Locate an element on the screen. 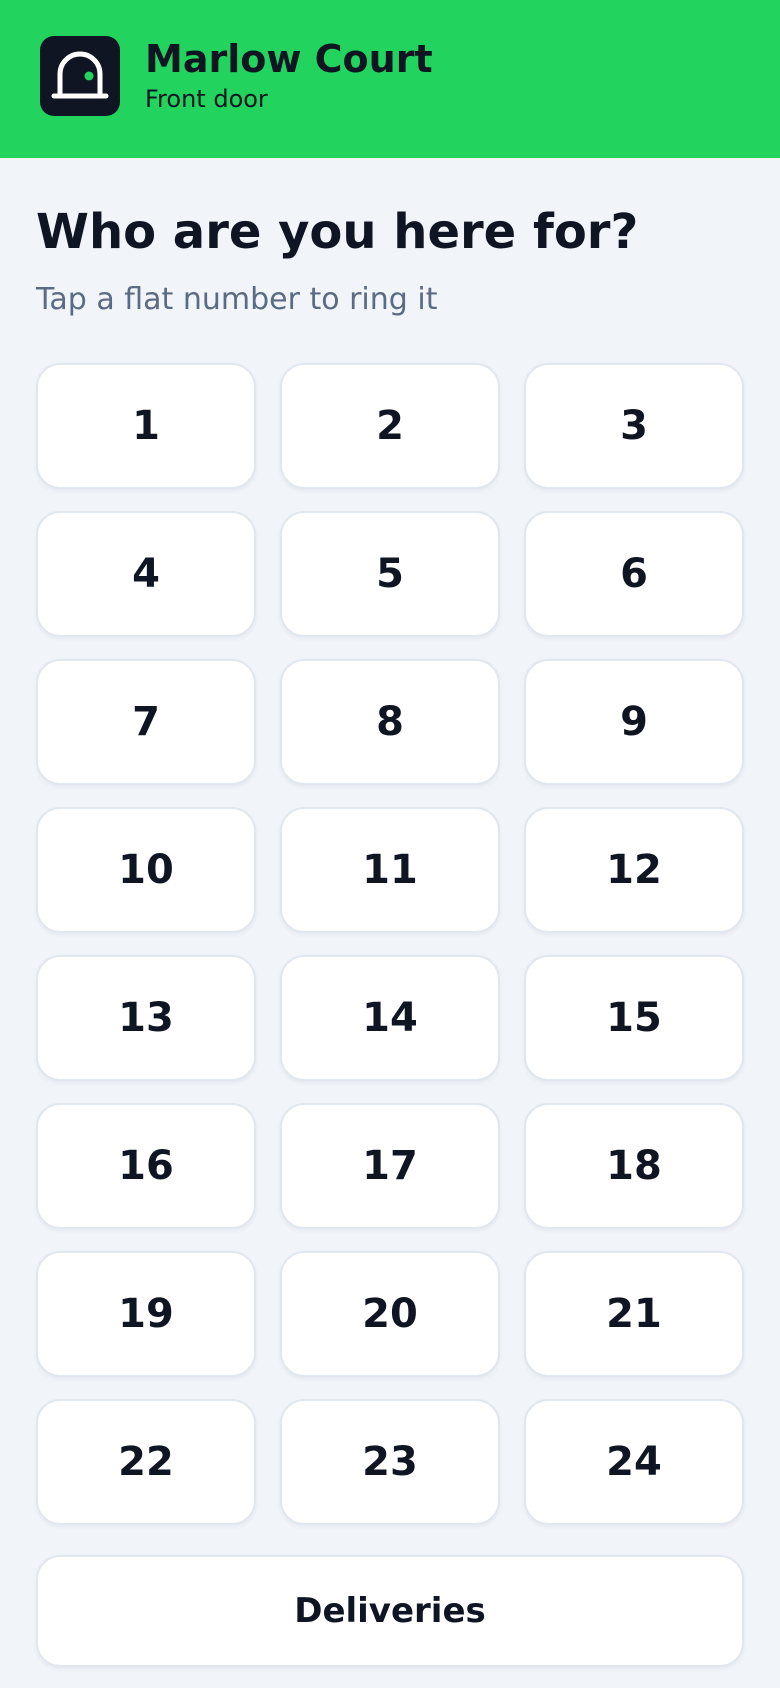 Image resolution: width=780 pixels, height=1688 pixels. flat-button-11: 11 is located at coordinates (390, 870).